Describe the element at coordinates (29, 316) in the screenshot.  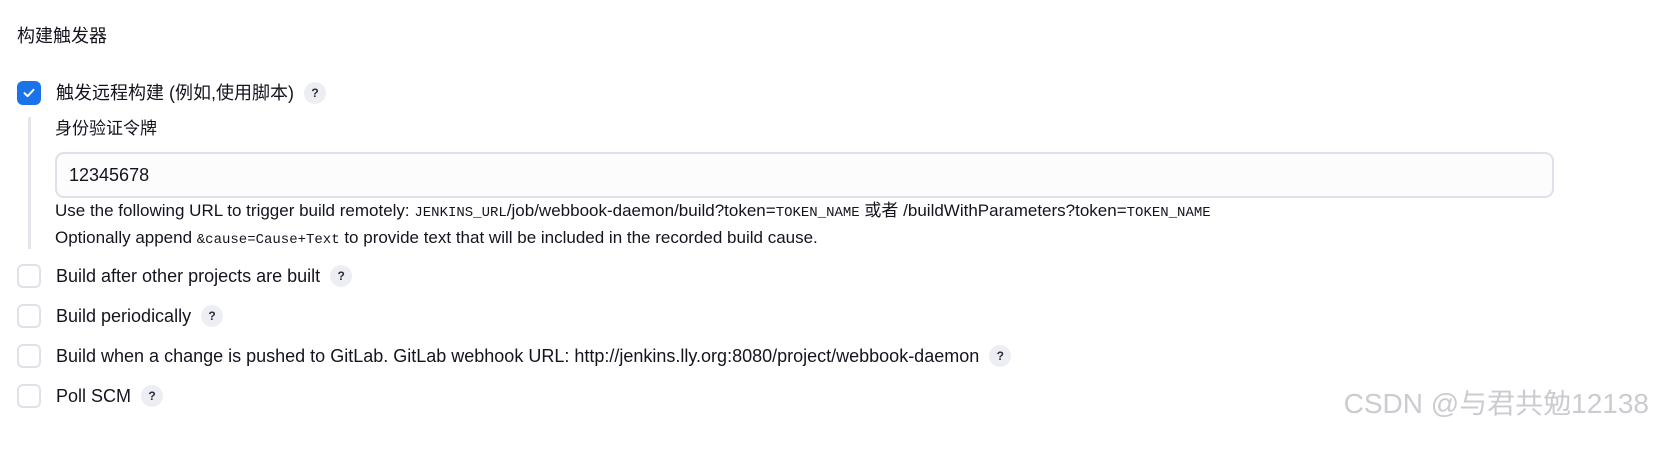
I see `build-periodically-checkbox` at that location.